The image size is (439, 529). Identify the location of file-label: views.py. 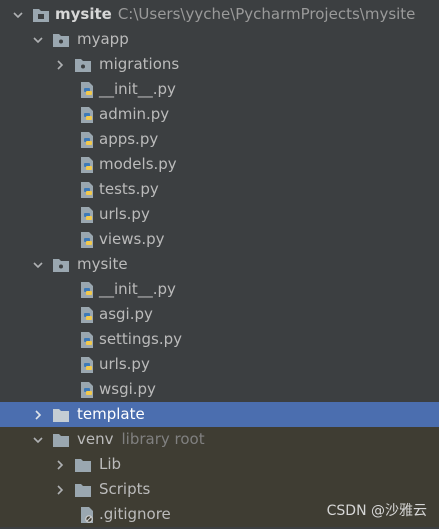
(132, 239).